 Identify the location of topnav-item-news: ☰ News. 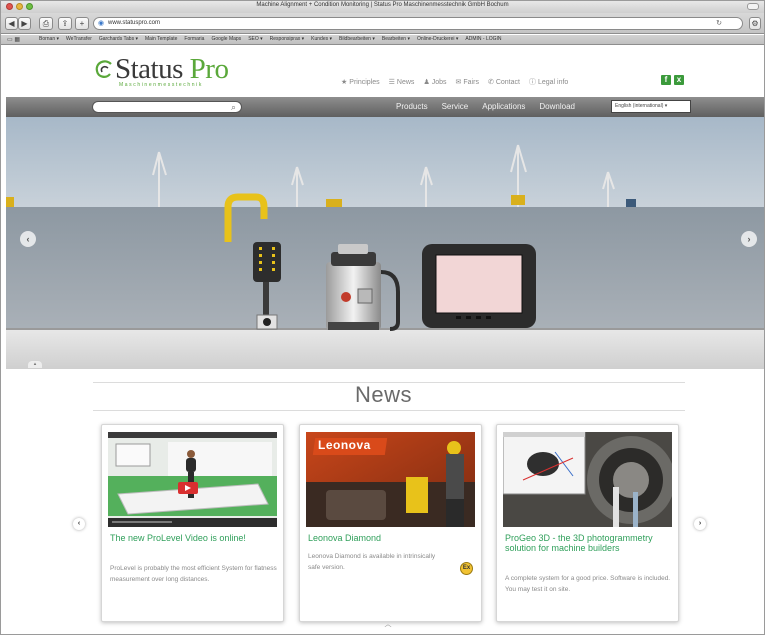
(402, 82).